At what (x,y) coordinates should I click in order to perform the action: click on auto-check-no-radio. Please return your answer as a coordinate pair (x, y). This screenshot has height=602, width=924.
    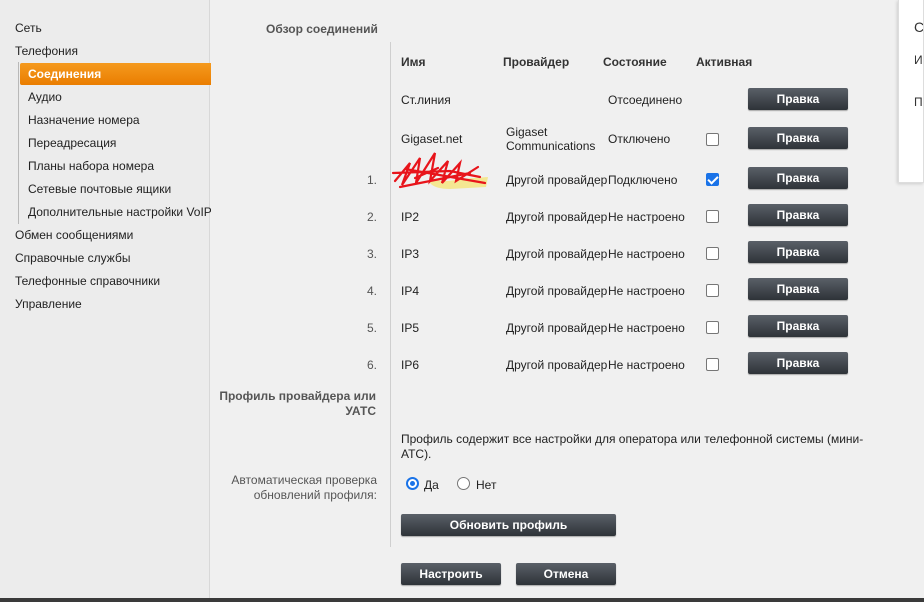
    Looking at the image, I should click on (463, 483).